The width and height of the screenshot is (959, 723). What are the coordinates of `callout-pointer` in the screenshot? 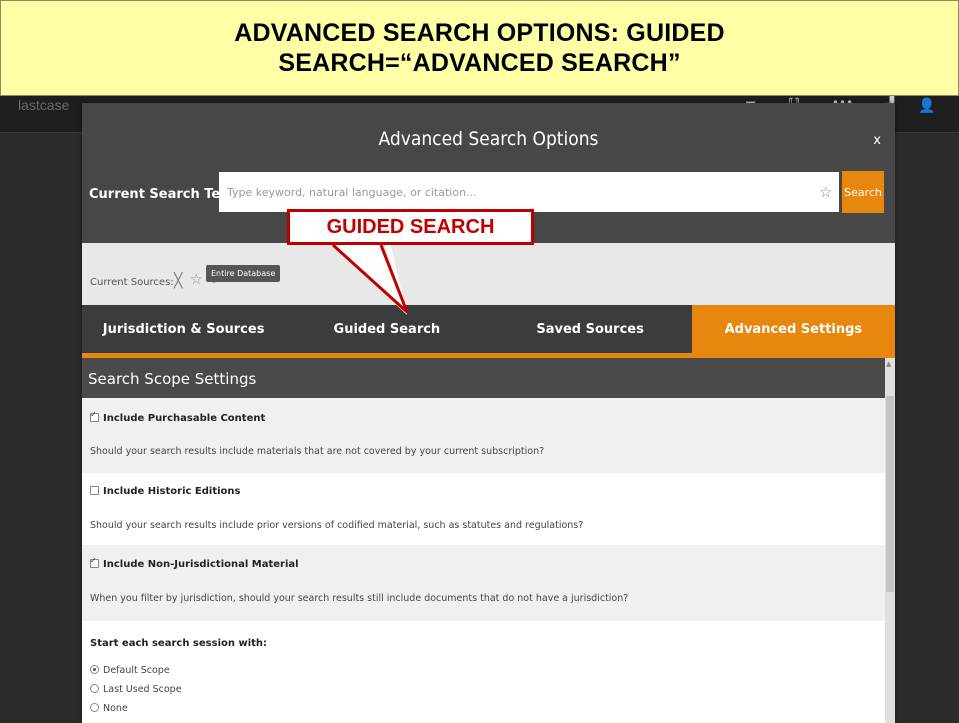 It's located at (369, 278).